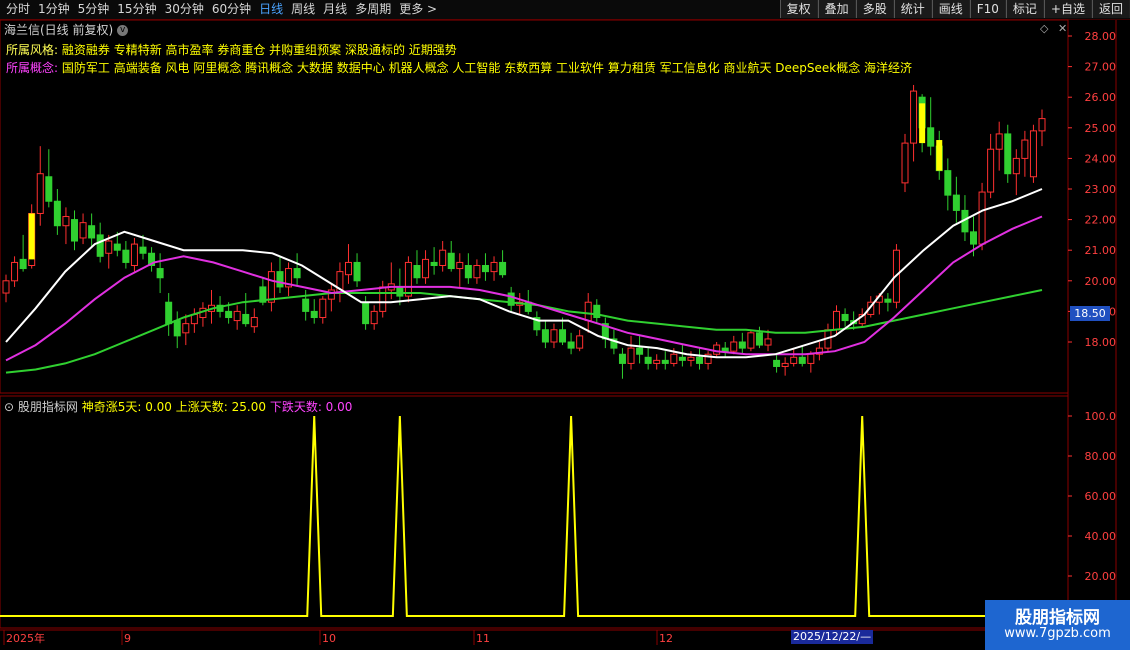 Image resolution: width=1130 pixels, height=650 pixels. What do you see at coordinates (373, 9) in the screenshot?
I see `period-tab-9: 多周期` at bounding box center [373, 9].